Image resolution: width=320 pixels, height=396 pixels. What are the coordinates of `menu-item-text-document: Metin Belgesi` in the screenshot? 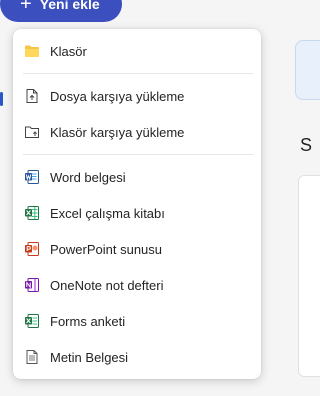 It's located at (137, 357).